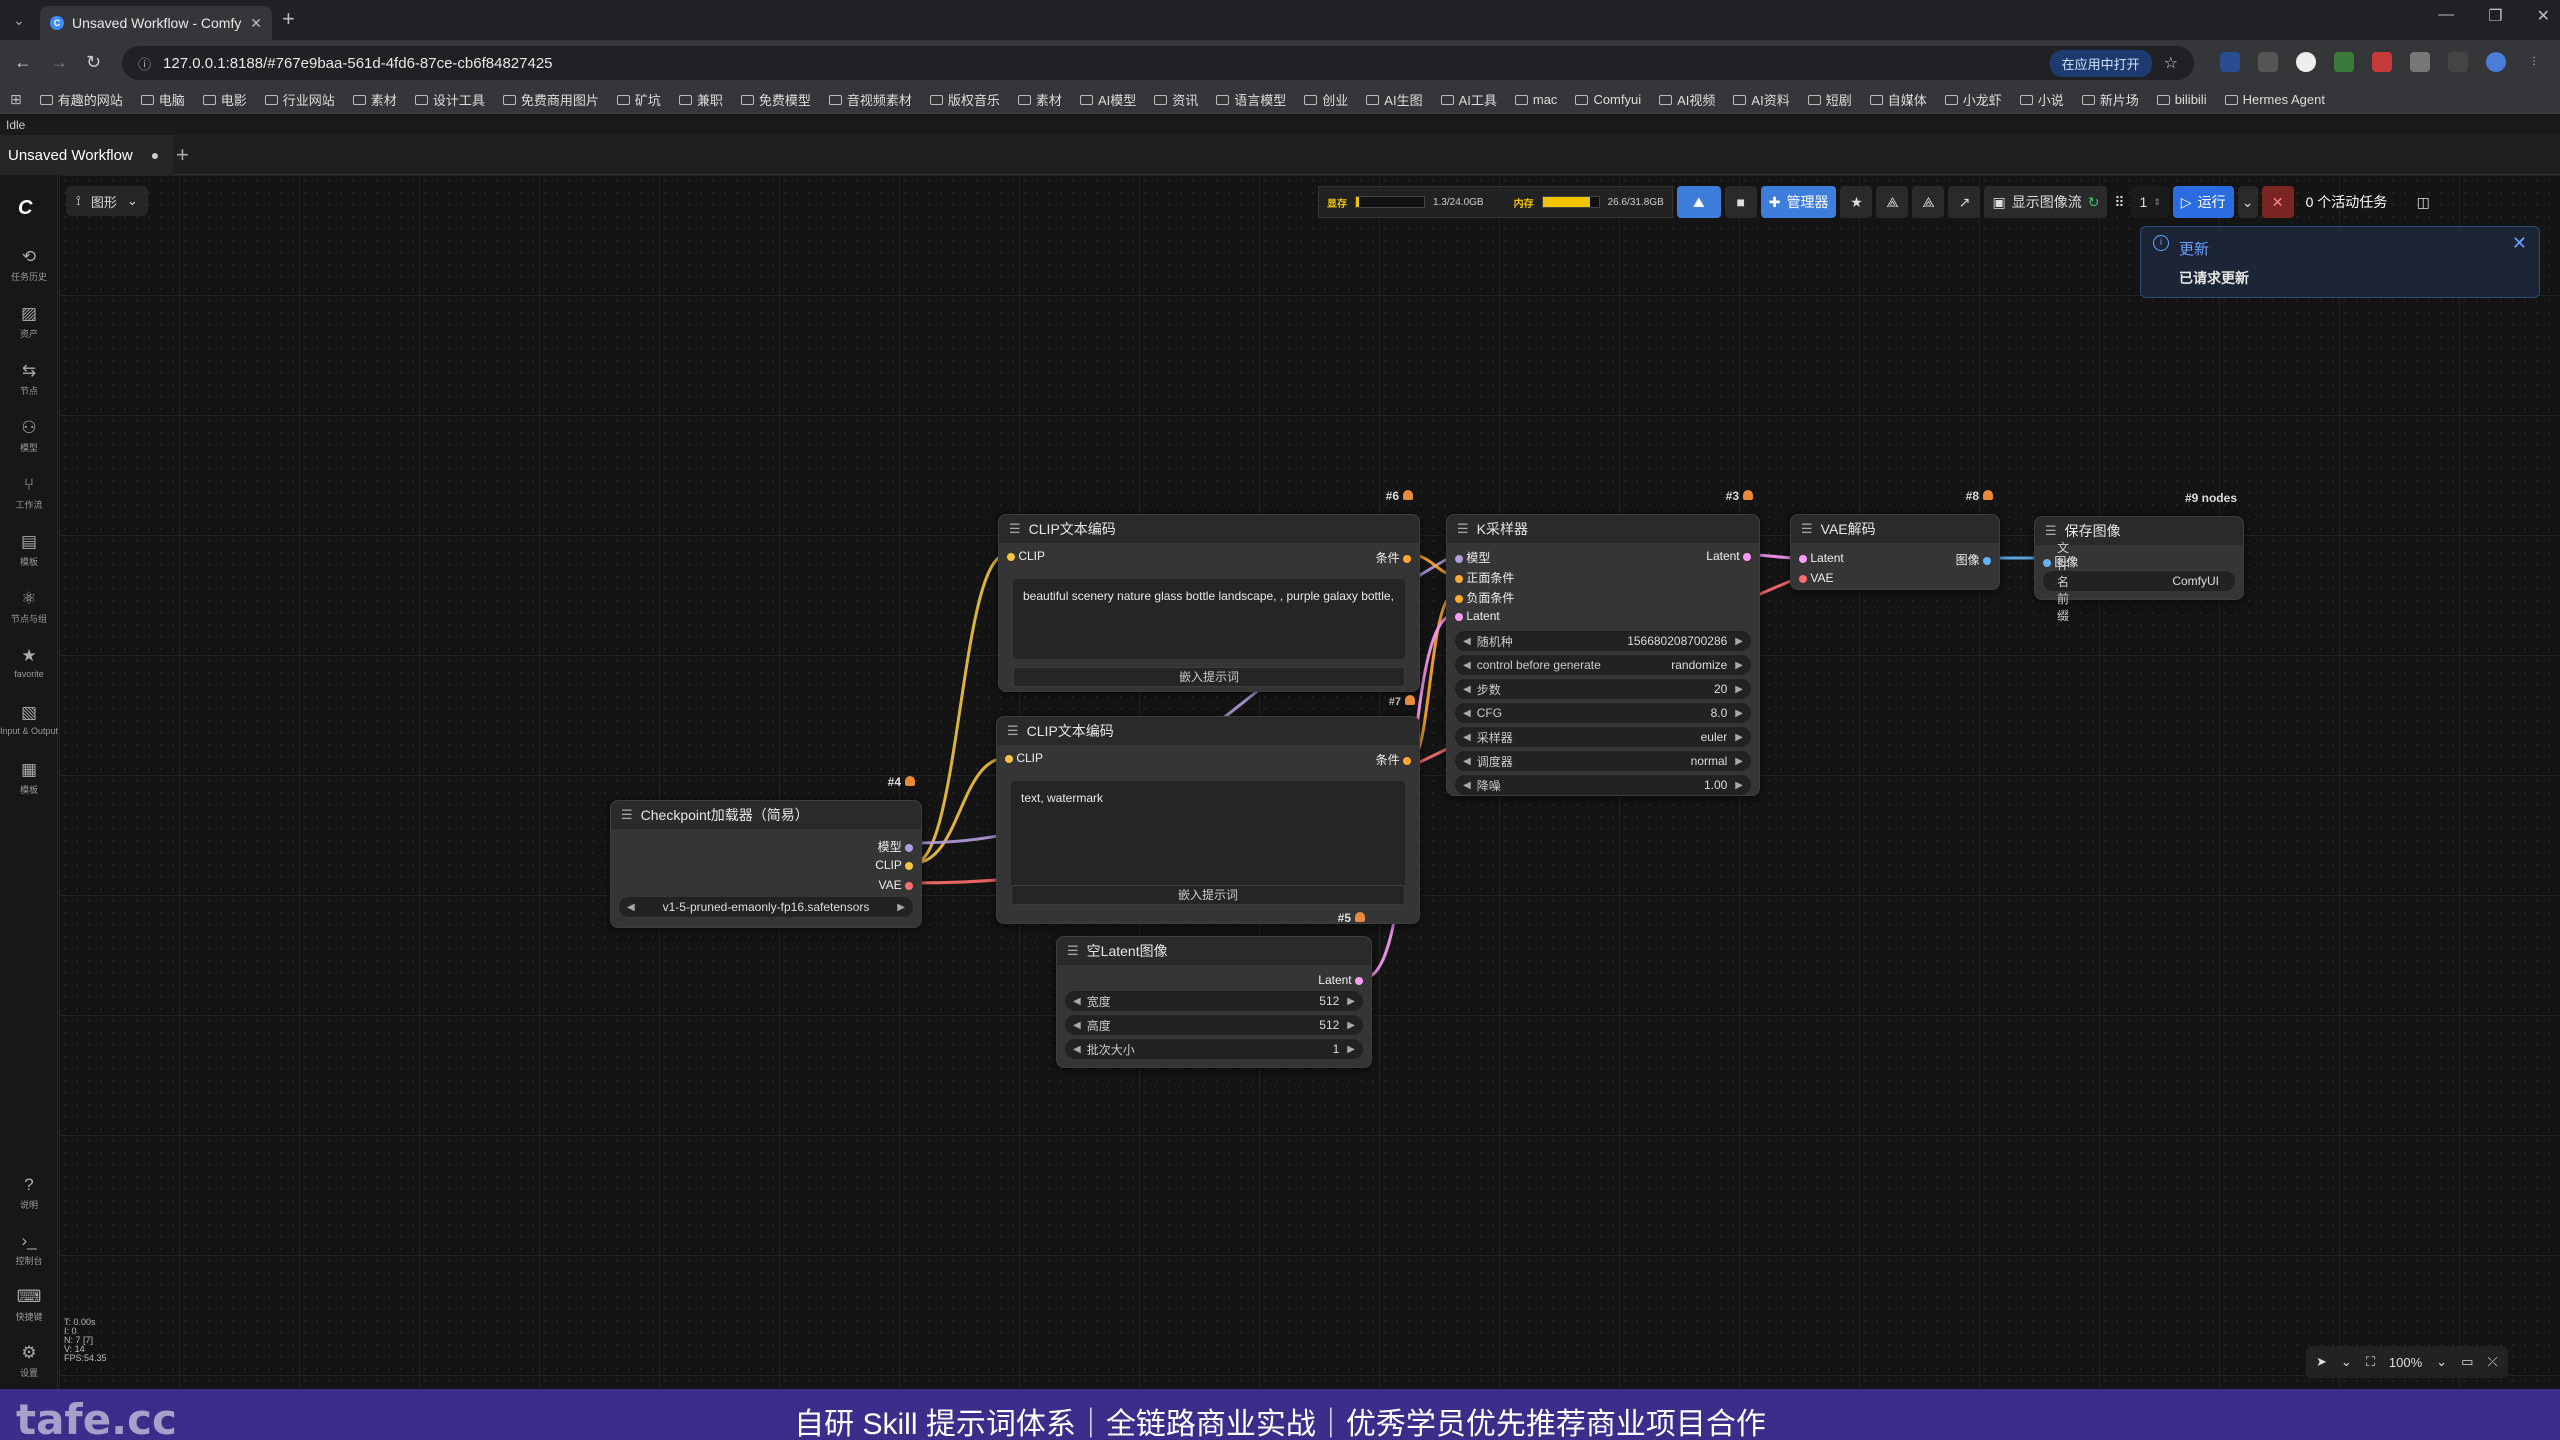  I want to click on close-window-icon: ✕, so click(2543, 16).